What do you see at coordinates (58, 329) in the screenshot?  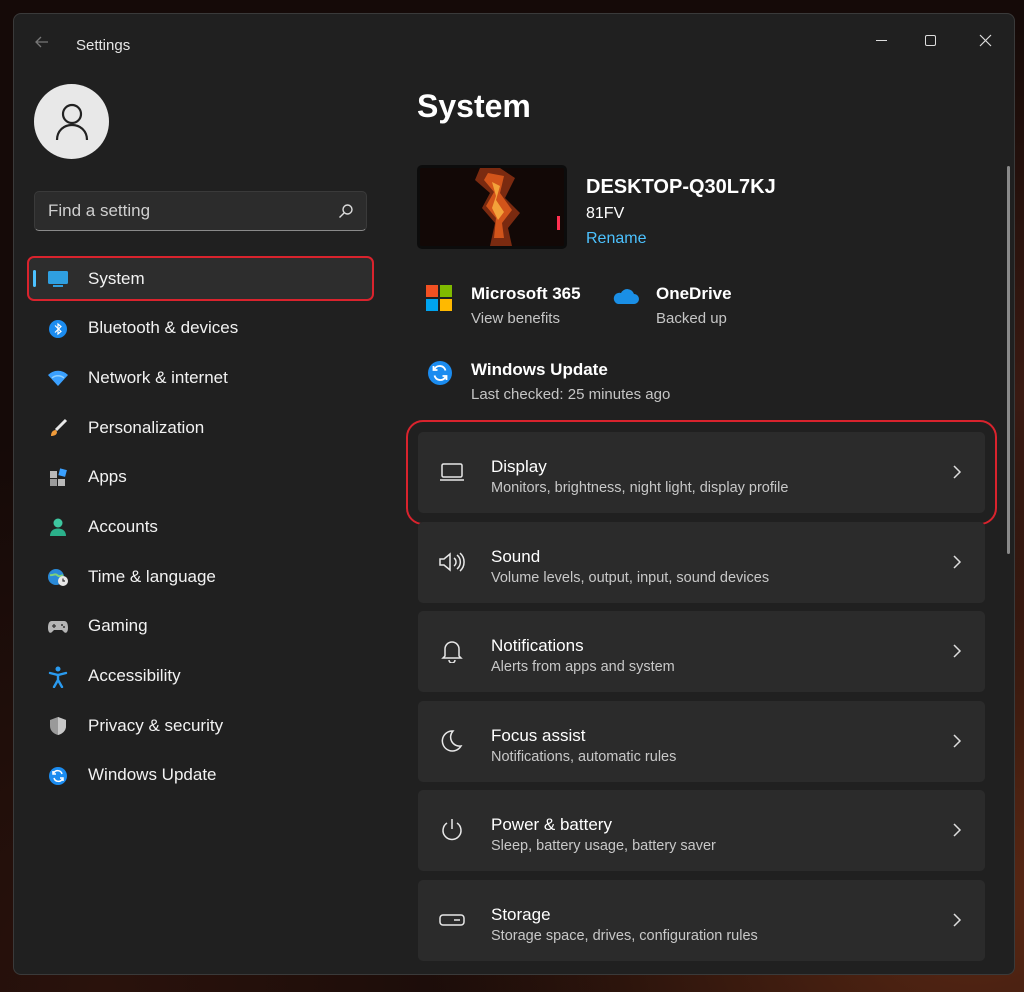 I see `bluetooth-icon` at bounding box center [58, 329].